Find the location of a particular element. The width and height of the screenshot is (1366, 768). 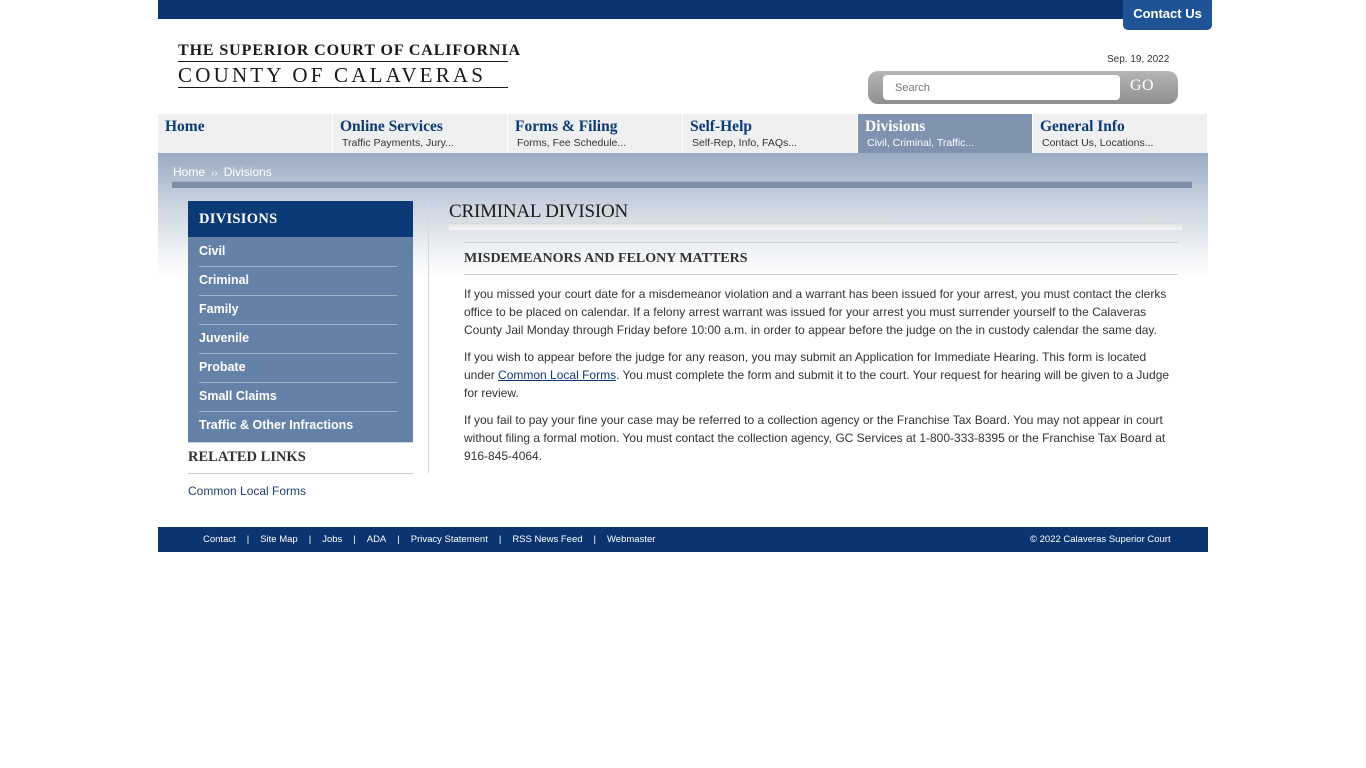

footer-link-rss: RSS News Feed is located at coordinates (547, 539).